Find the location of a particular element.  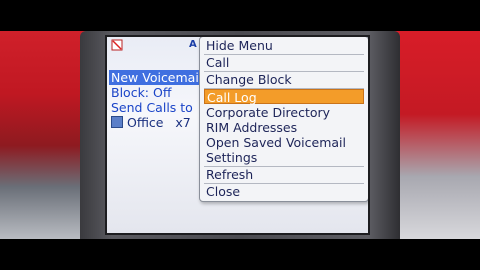

office-phone-icon is located at coordinates (117, 122).